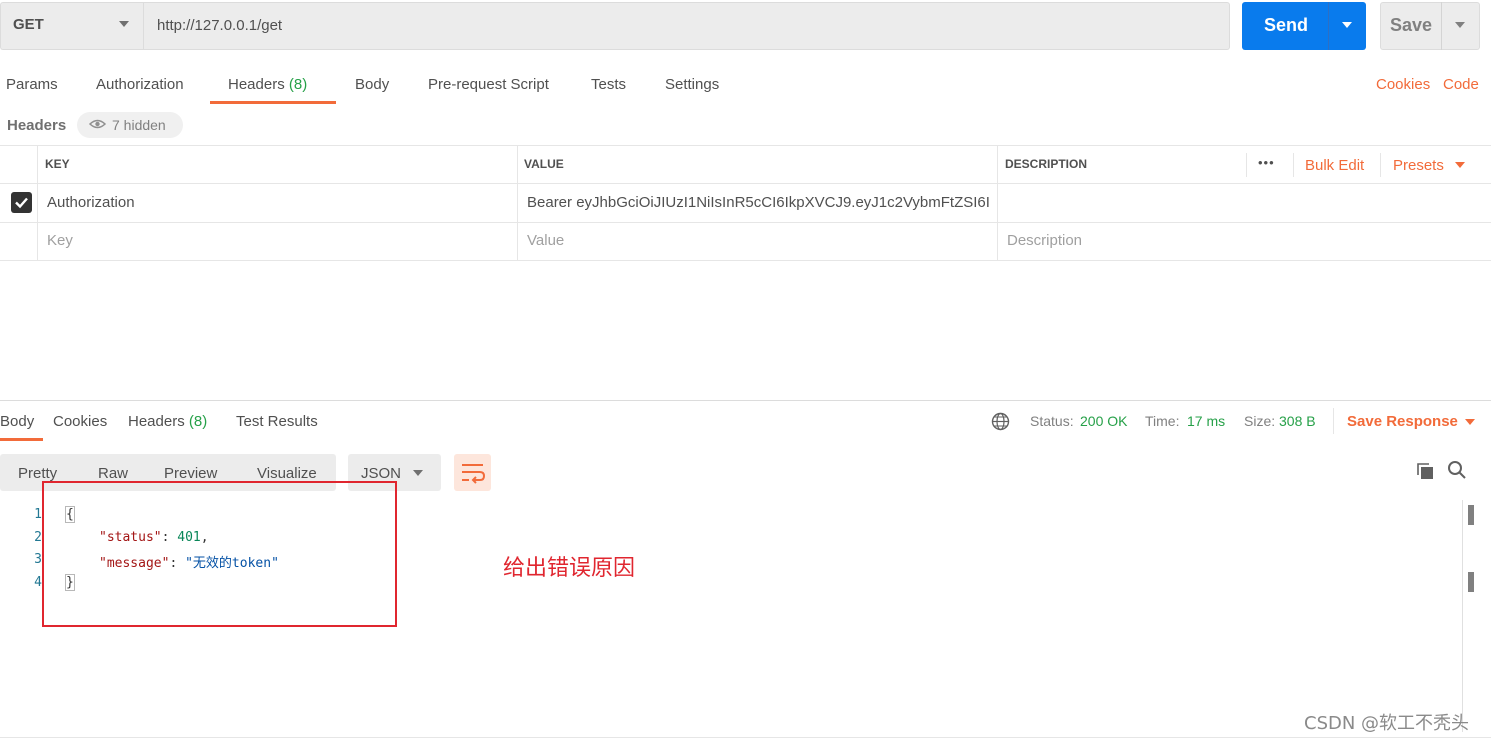 This screenshot has width=1491, height=739. I want to click on format-raw-button: Raw, so click(113, 473).